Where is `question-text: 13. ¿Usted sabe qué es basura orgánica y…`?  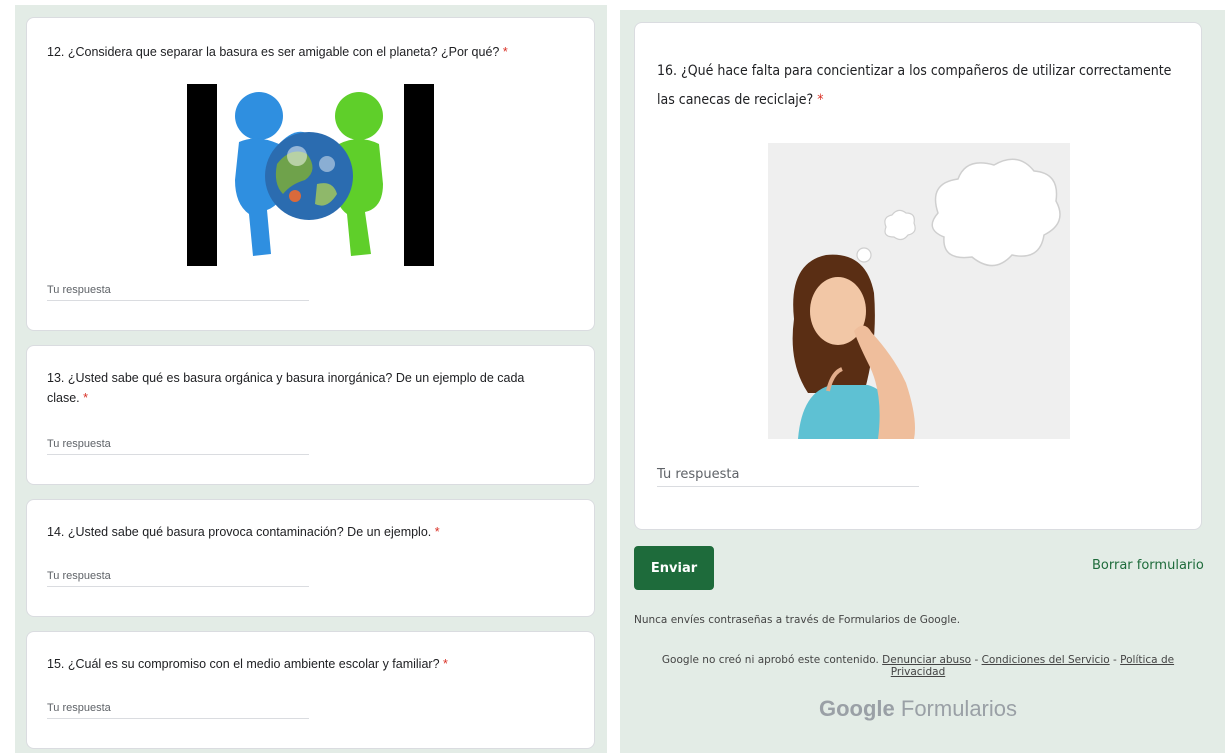
question-text: 13. ¿Usted sabe qué es basura orgánica y… is located at coordinates (286, 388).